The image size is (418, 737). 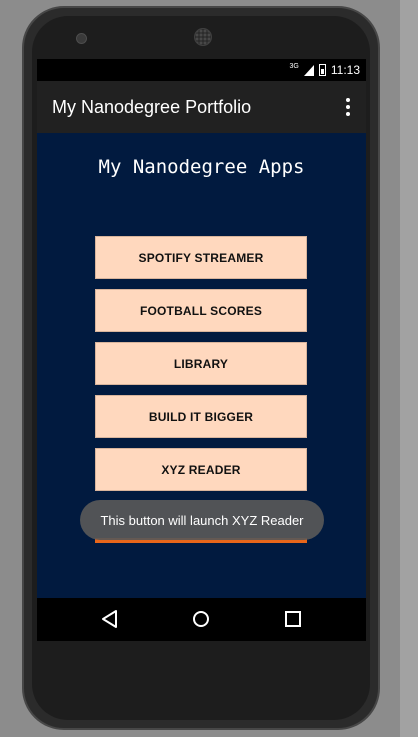 I want to click on back-icon, so click(x=110, y=619).